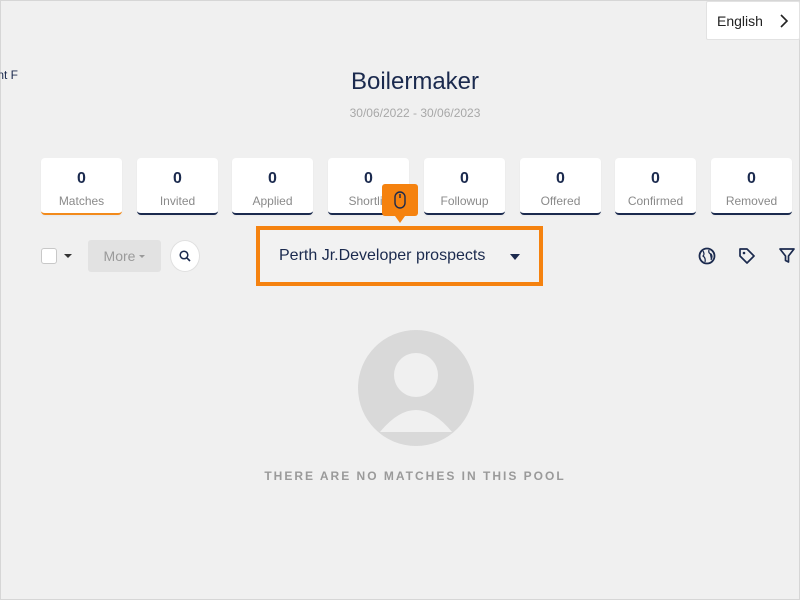  I want to click on tab-followup: 0 Followup, so click(464, 186).